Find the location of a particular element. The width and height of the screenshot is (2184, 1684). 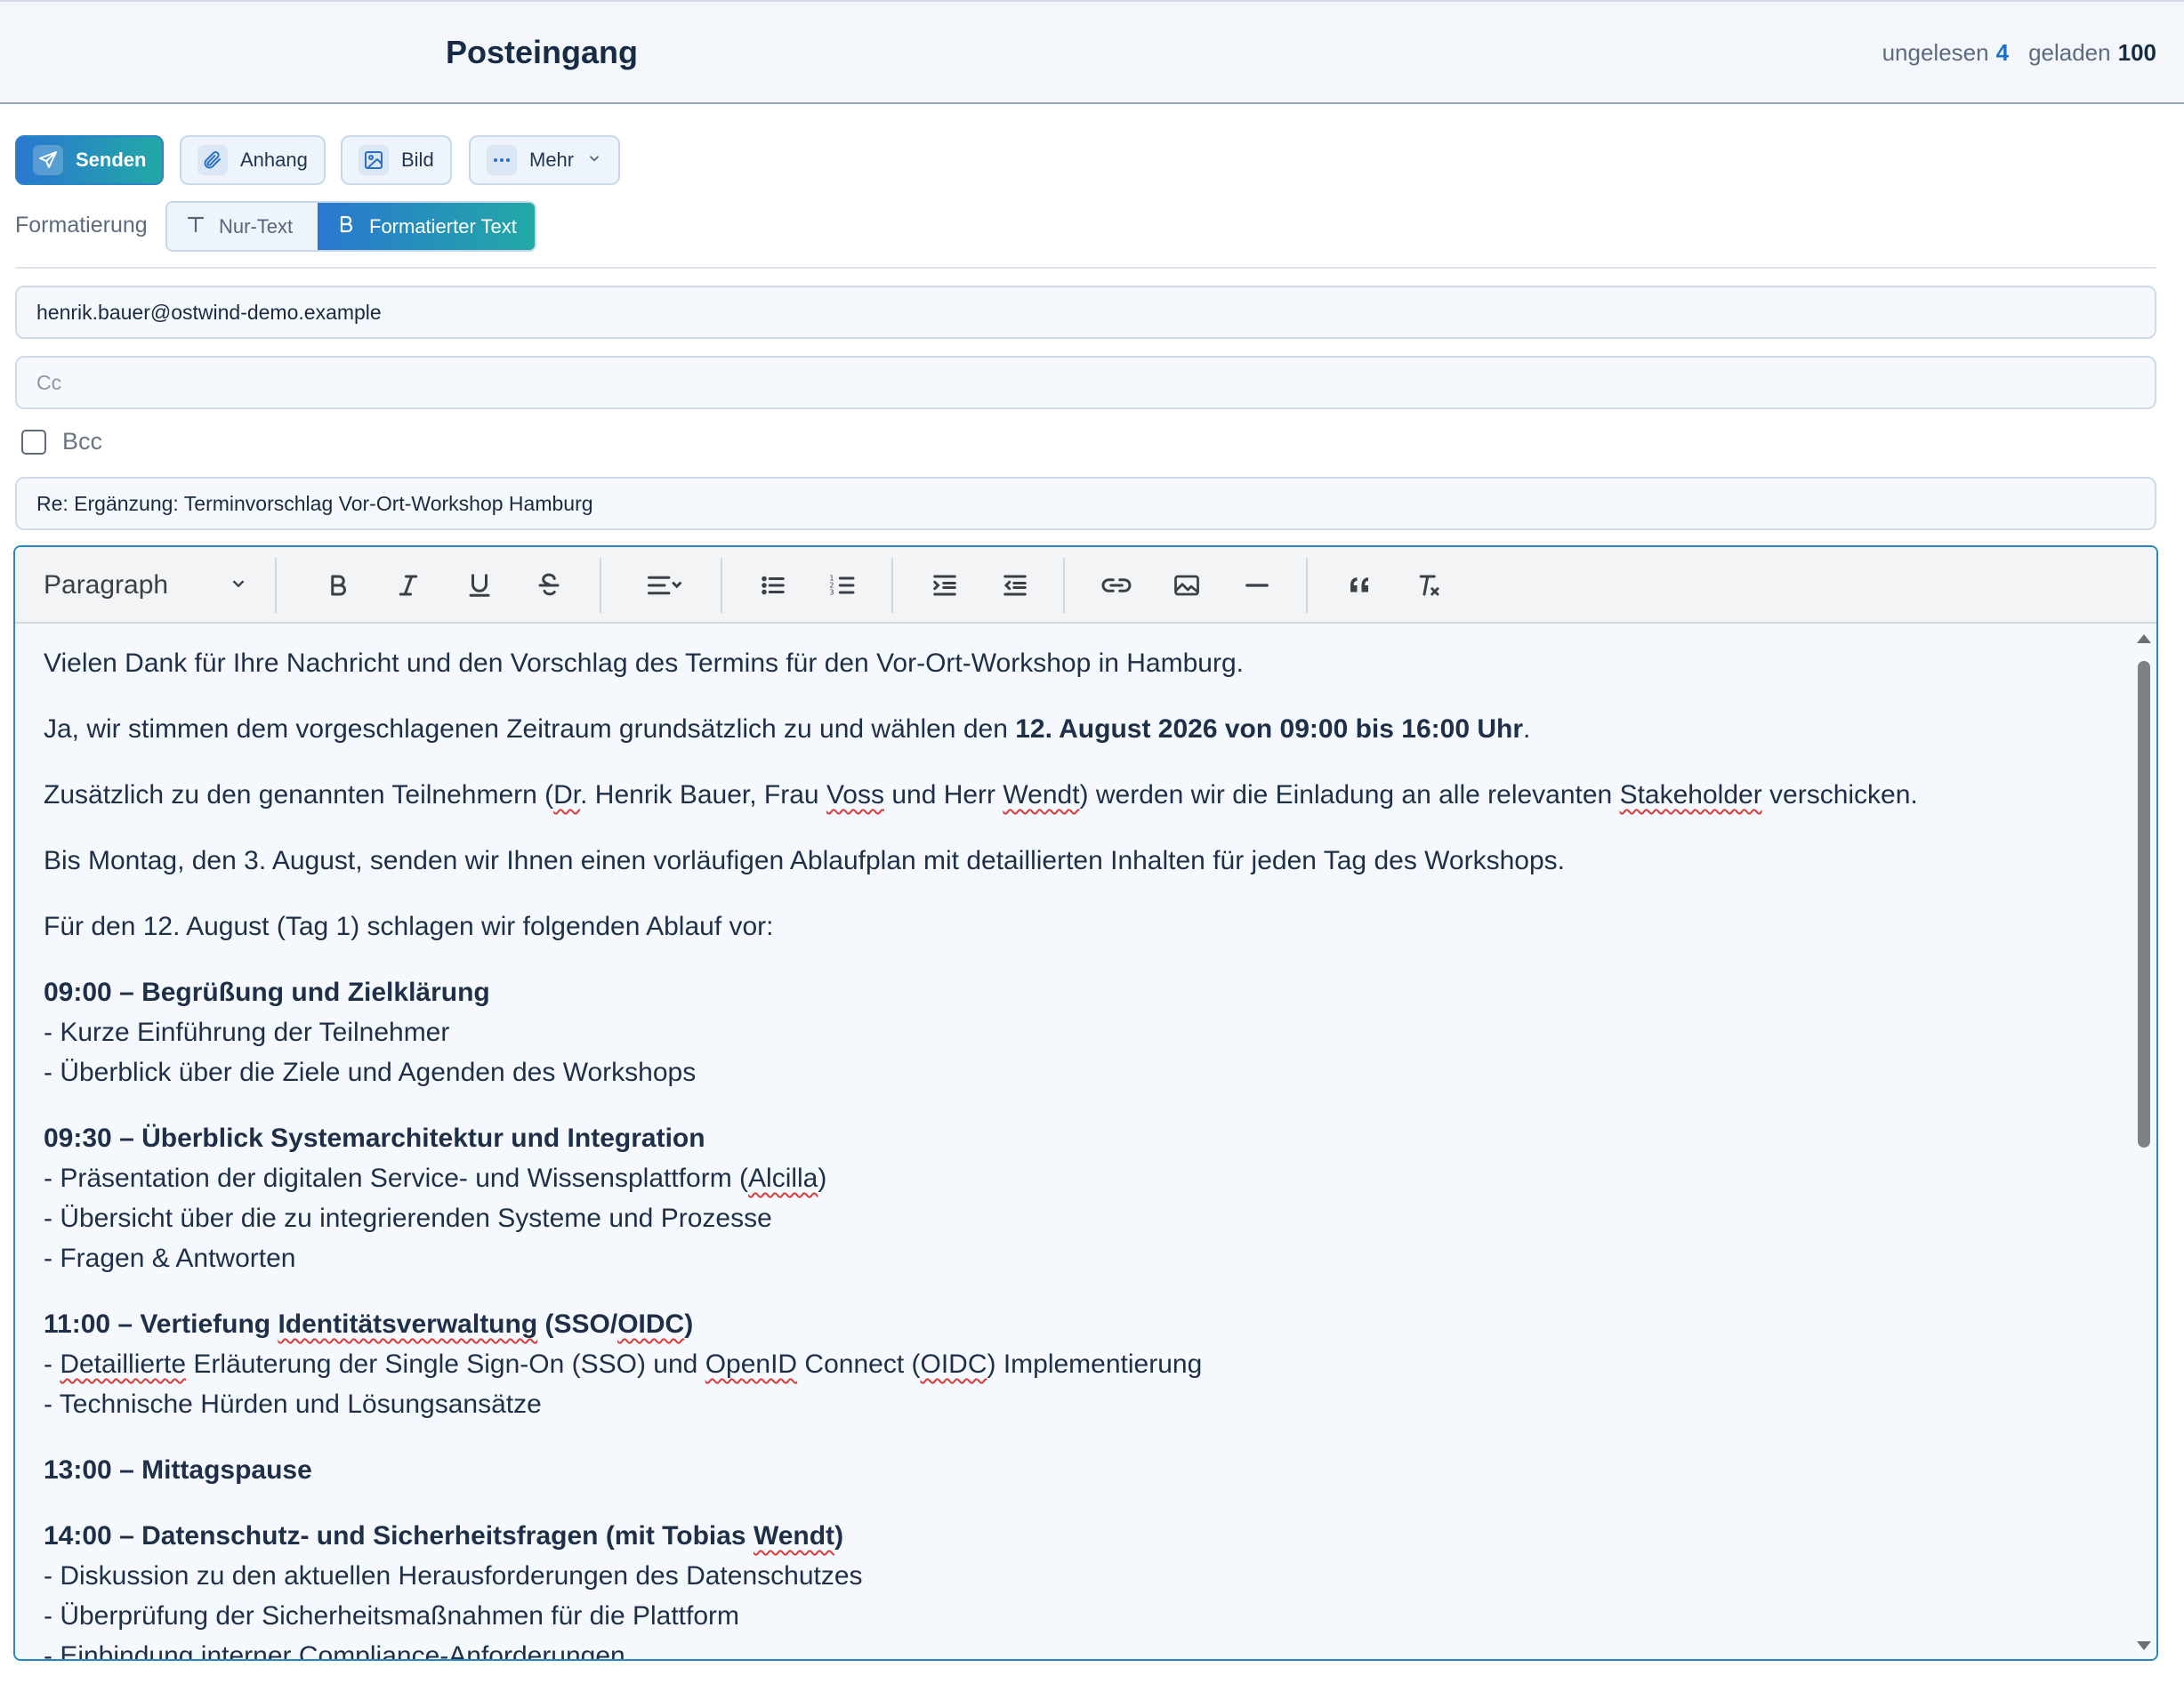

indent-button is located at coordinates (945, 585).